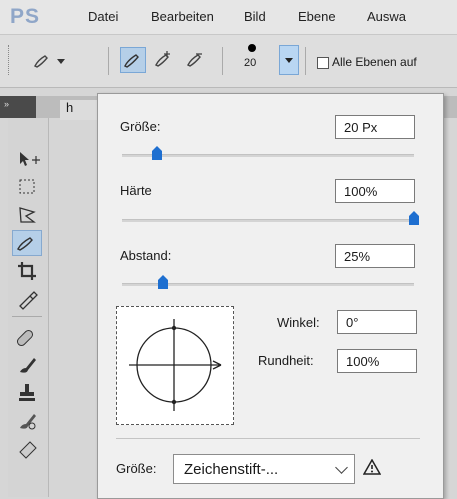 The image size is (457, 499). I want to click on hardness-label: Härte, so click(136, 190).